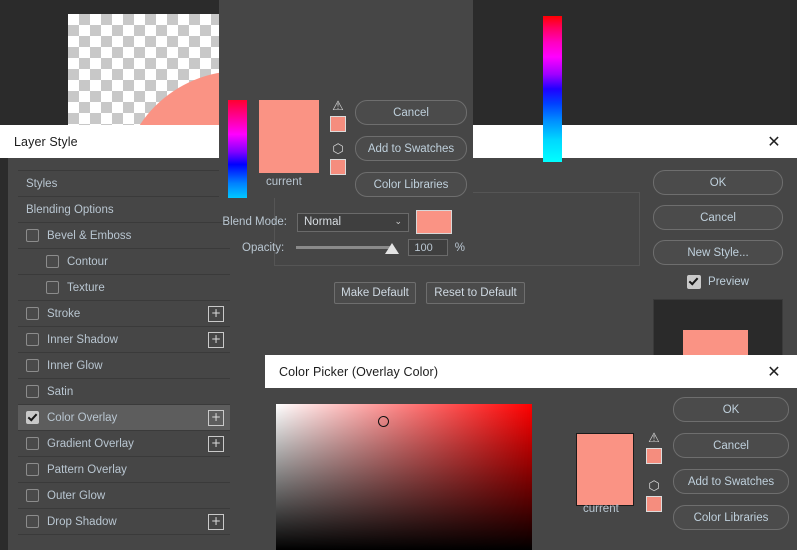  Describe the element at coordinates (70, 209) in the screenshot. I see `style-row-label: Blending Options` at that location.